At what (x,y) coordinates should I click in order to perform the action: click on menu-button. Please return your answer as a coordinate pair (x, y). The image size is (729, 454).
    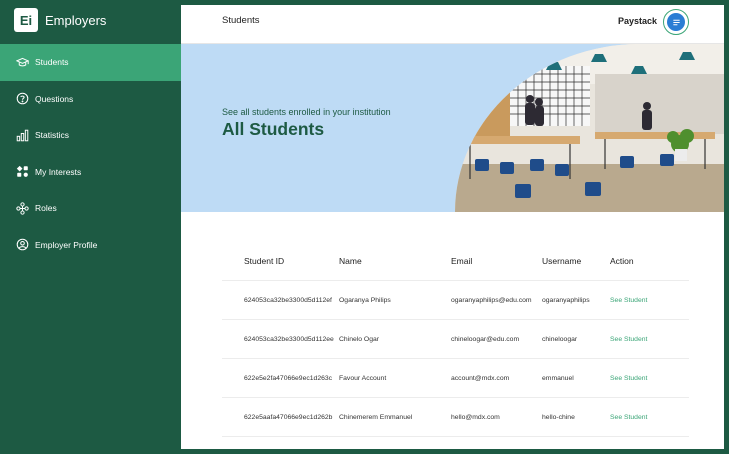
    Looking at the image, I should click on (676, 22).